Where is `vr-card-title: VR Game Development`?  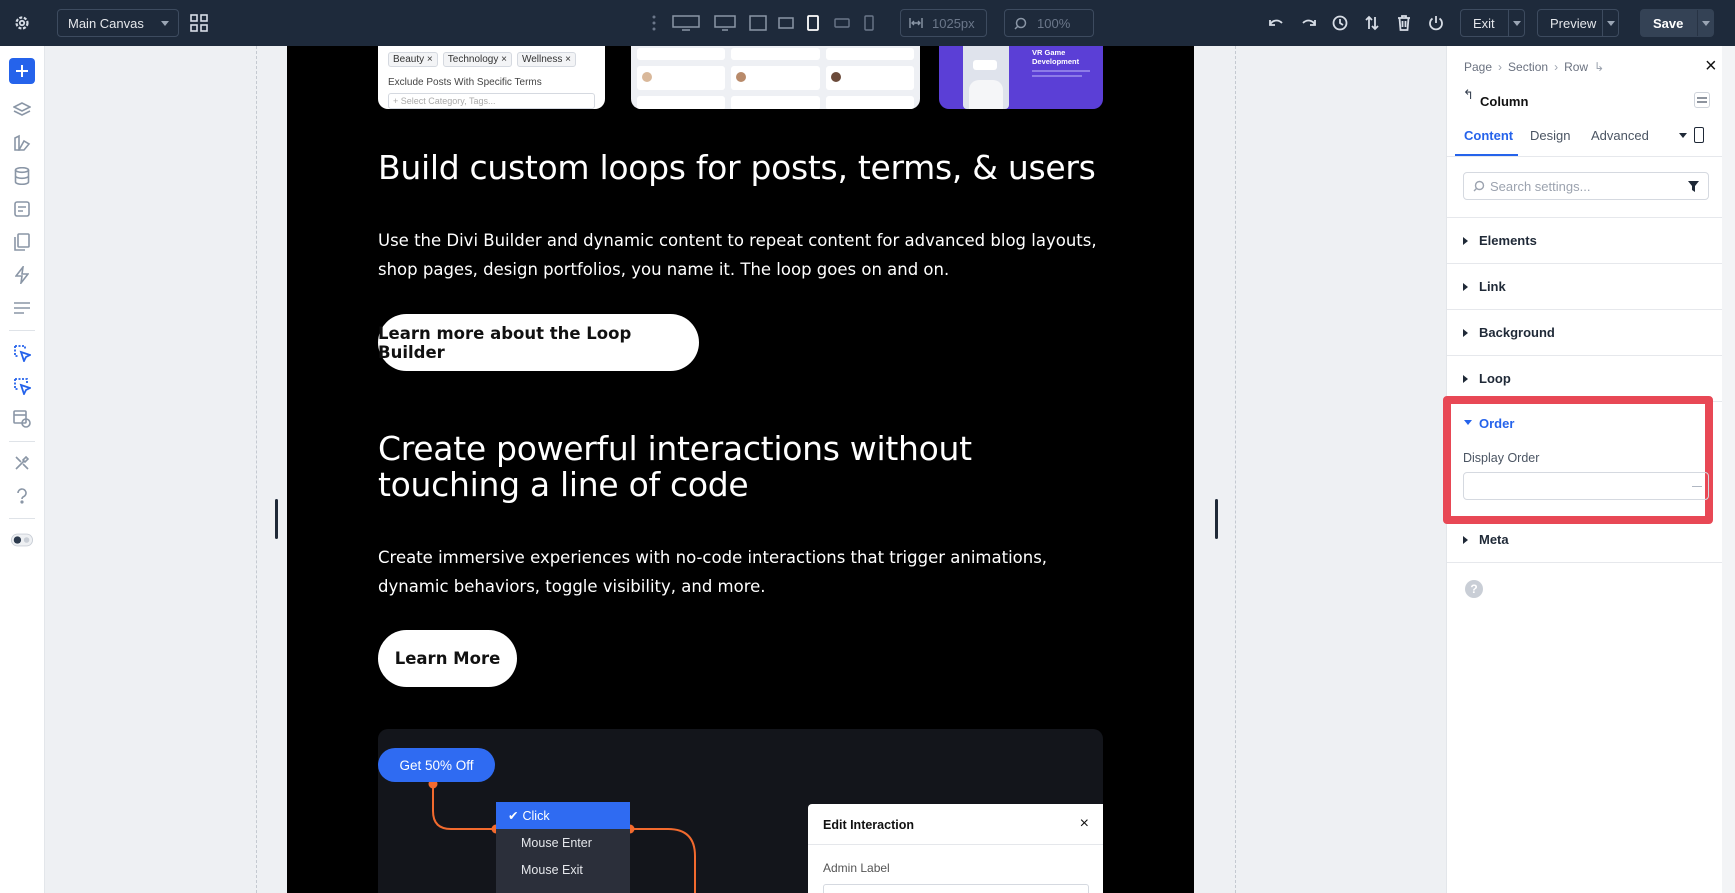
vr-card-title: VR Game Development is located at coordinates (1056, 57).